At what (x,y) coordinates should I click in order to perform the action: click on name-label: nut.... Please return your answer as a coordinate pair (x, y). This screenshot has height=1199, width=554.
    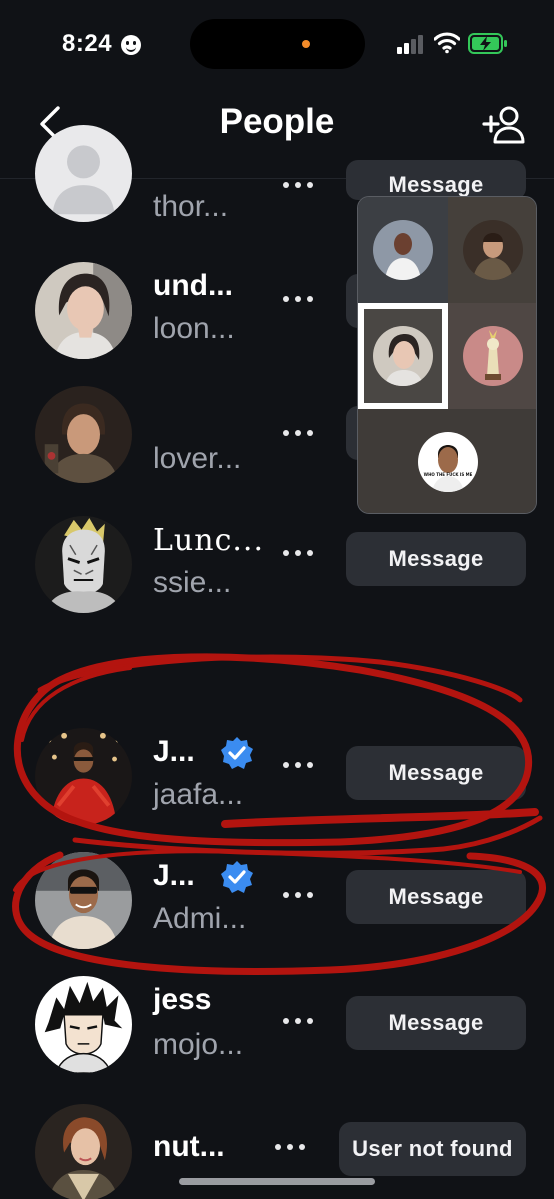
    Looking at the image, I should click on (189, 1146).